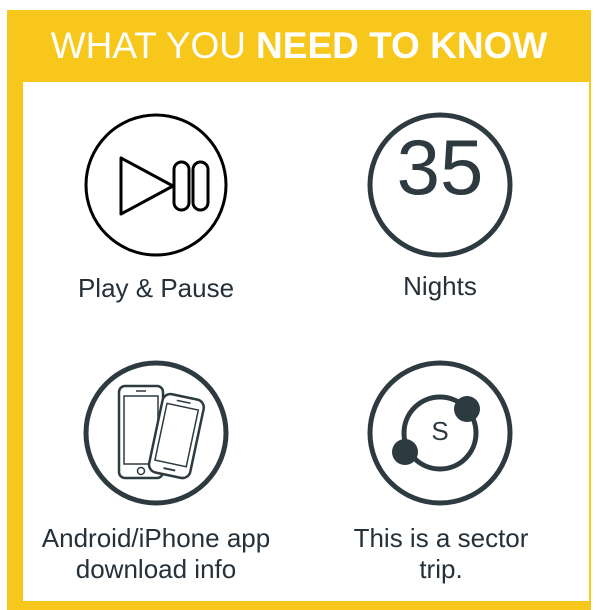  I want to click on nights-counter-icon: 35, so click(440, 185).